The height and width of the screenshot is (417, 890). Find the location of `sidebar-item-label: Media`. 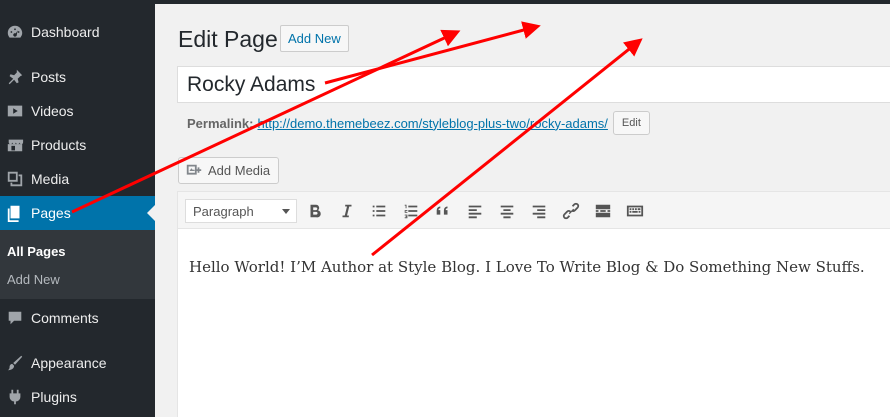

sidebar-item-label: Media is located at coordinates (50, 179).